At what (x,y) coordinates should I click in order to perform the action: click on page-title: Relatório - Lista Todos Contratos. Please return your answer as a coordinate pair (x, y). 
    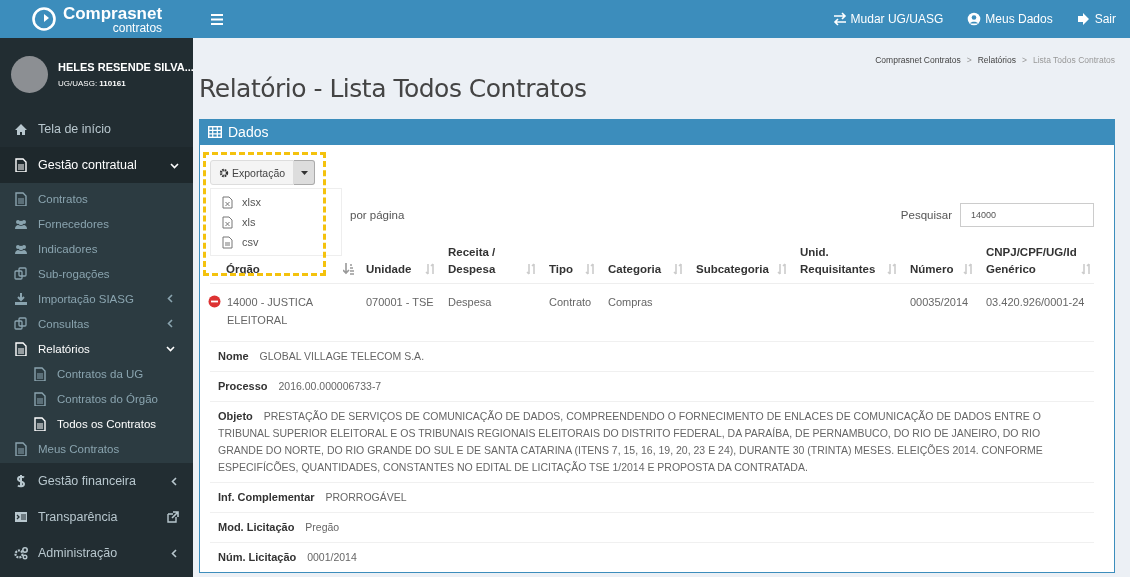
    Looking at the image, I should click on (393, 88).